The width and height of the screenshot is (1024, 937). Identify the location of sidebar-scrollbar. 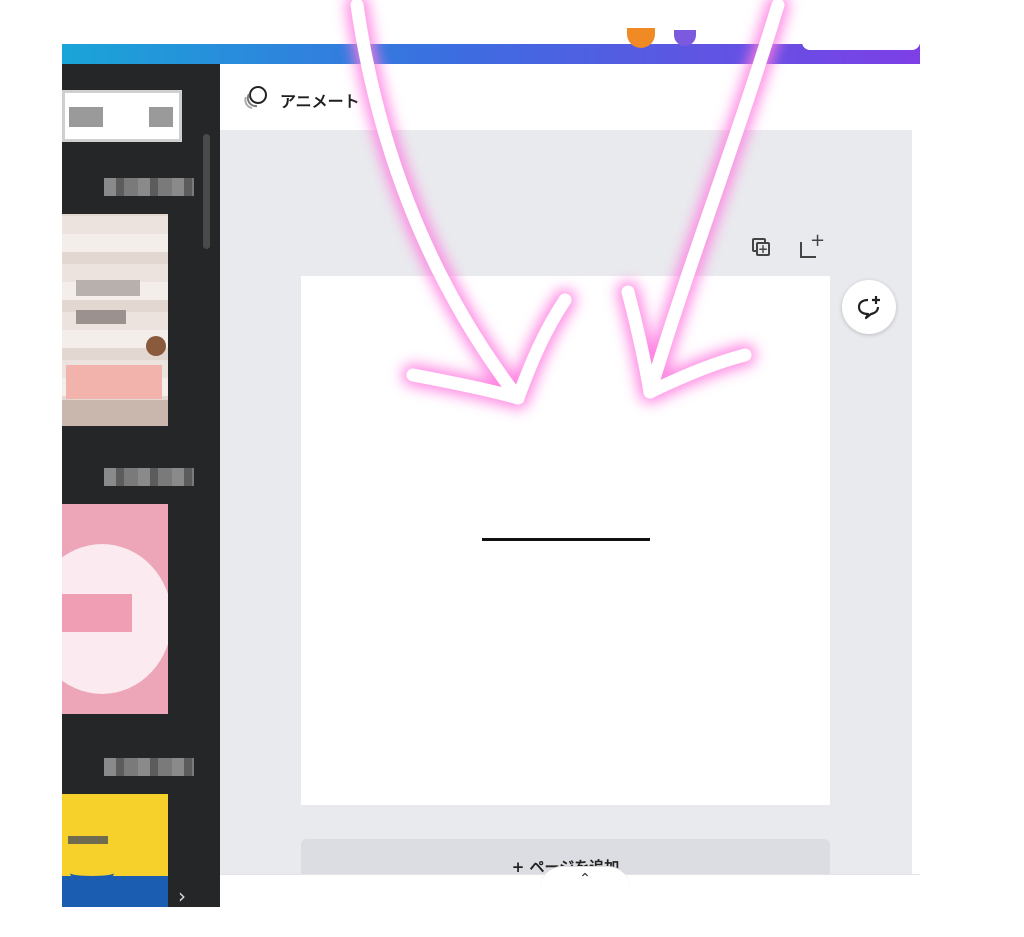
(206, 191).